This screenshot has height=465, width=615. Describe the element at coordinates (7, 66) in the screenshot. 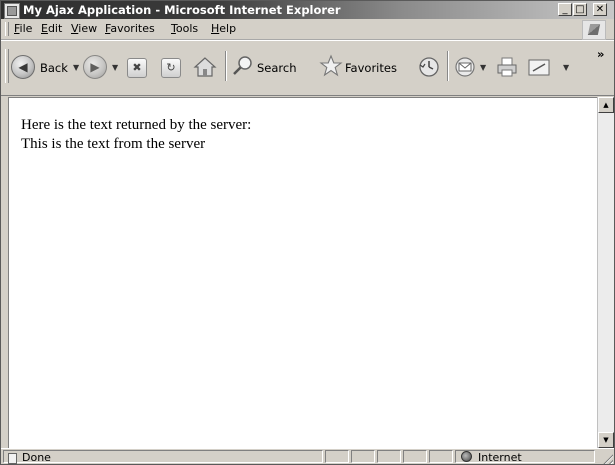

I see `toolbar-grip` at that location.